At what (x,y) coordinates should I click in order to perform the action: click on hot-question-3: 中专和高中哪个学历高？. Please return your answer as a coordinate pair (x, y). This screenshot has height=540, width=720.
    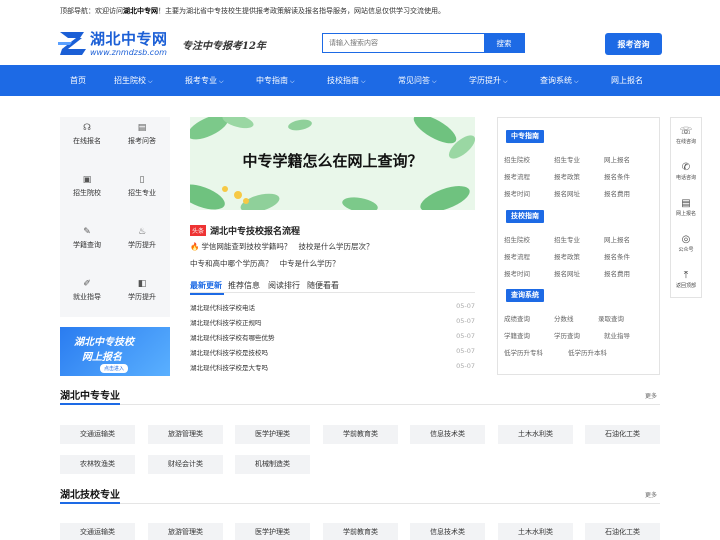
    Looking at the image, I should click on (231, 263).